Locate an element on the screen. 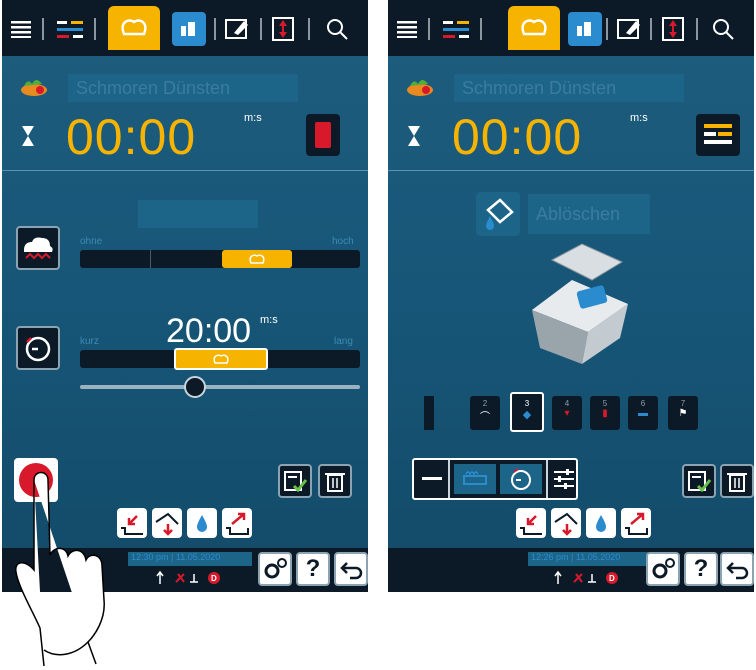  duration-slider-knob is located at coordinates (221, 359).